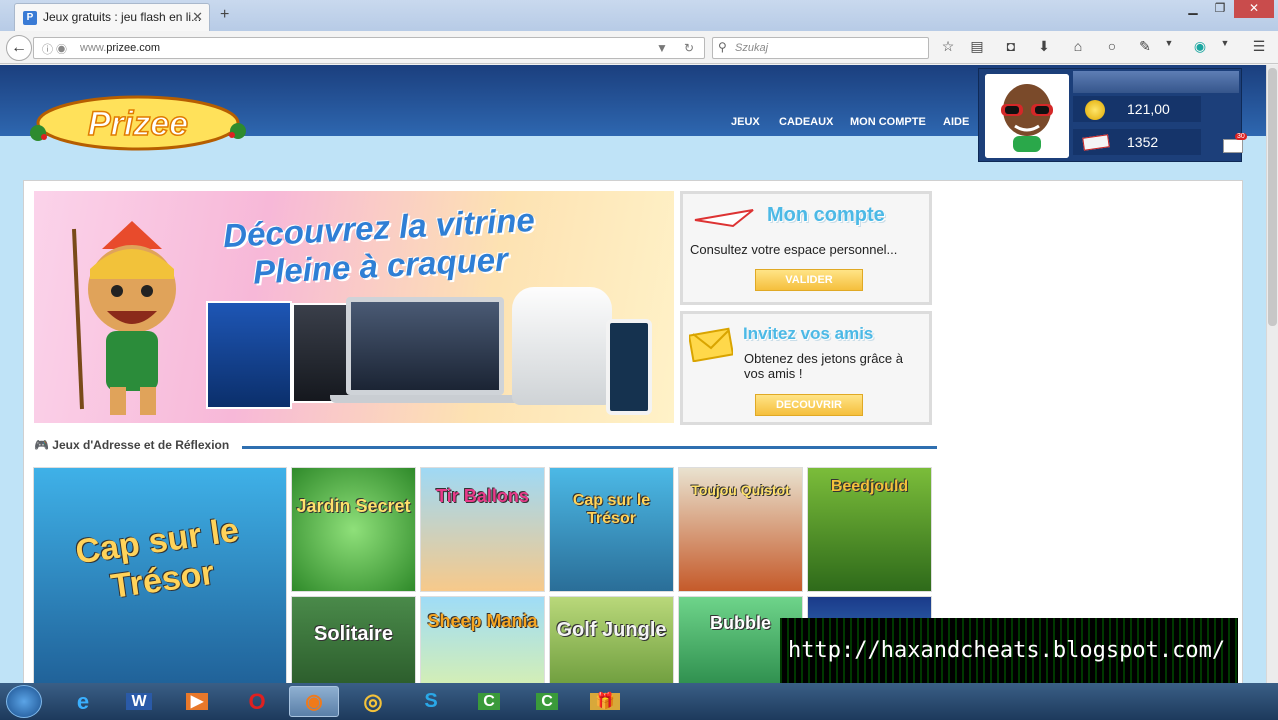  Describe the element at coordinates (562, 346) in the screenshot. I see `kitchen-robot-image` at that location.